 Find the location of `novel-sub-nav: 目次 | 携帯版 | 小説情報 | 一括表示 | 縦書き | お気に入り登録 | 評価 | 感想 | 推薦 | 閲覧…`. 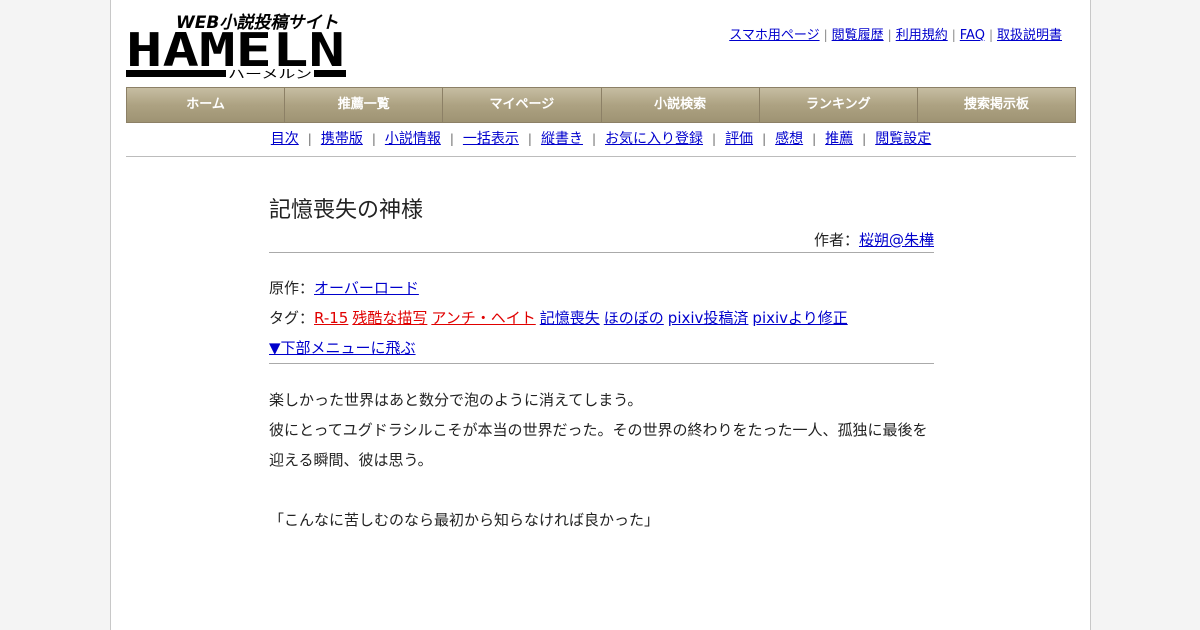

novel-sub-nav: 目次 | 携帯版 | 小説情報 | 一括表示 | 縦書き | お気に入り登録 | 評価 | 感想 | 推薦 | 閲覧… is located at coordinates (601, 141).